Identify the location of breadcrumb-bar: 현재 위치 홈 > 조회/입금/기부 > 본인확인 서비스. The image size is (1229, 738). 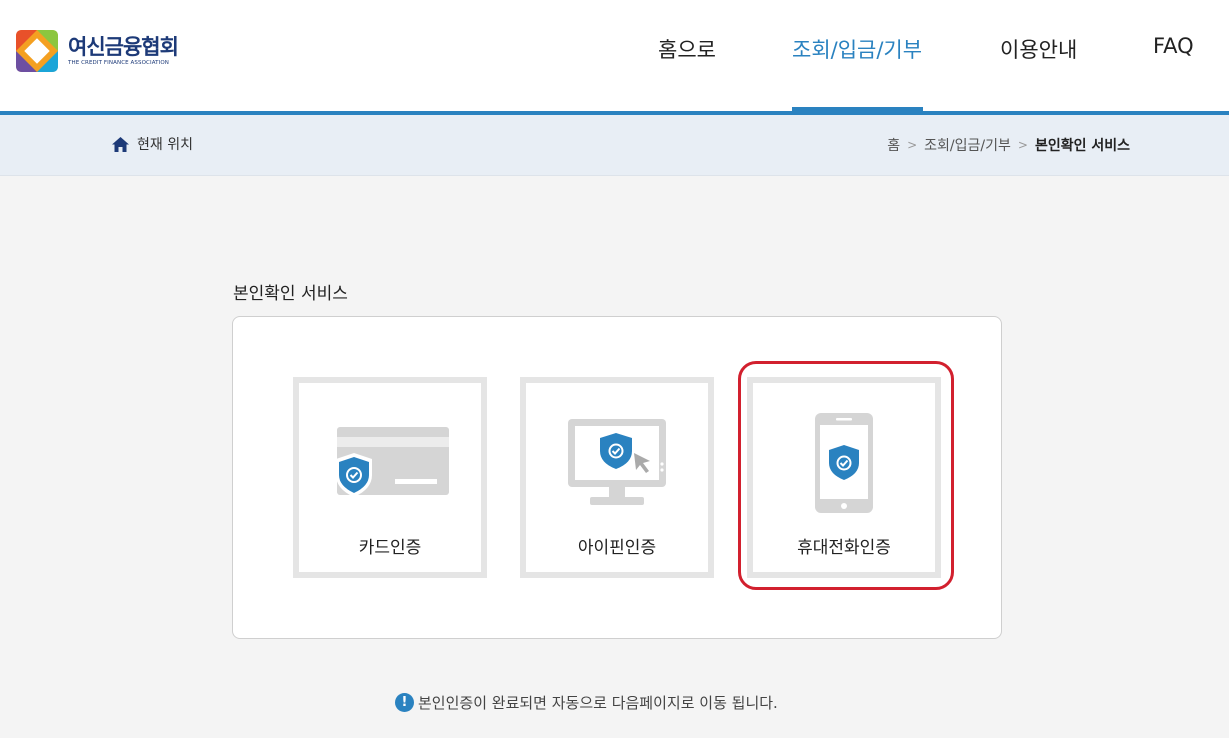
(614, 145).